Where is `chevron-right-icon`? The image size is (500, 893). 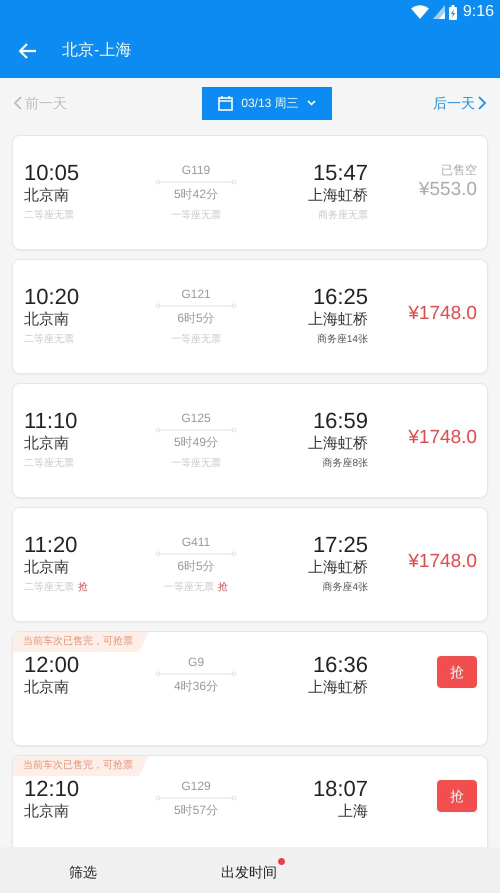 chevron-right-icon is located at coordinates (482, 103).